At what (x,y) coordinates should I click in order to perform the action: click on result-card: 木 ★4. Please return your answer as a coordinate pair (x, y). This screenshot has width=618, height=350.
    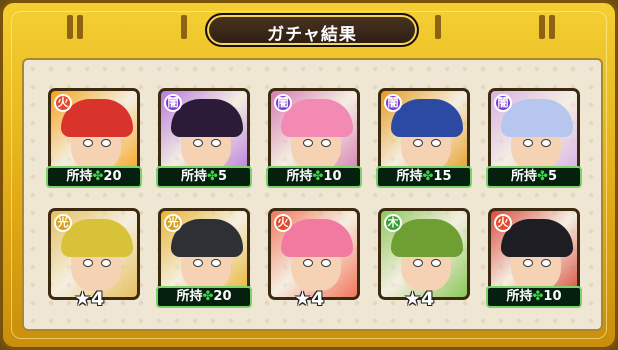
    Looking at the image, I should click on (424, 259).